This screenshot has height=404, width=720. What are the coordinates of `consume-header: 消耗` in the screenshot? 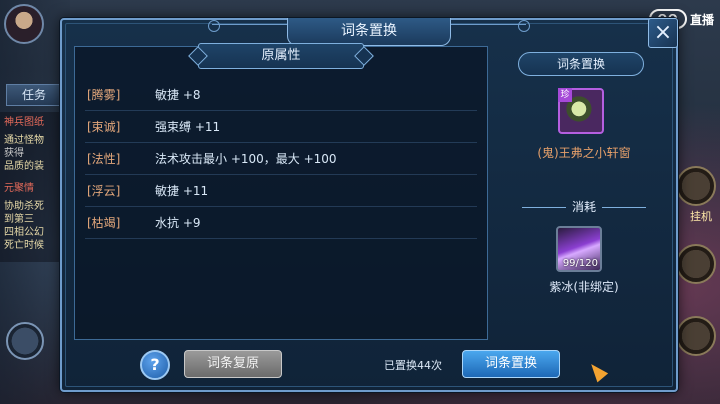 It's located at (584, 206).